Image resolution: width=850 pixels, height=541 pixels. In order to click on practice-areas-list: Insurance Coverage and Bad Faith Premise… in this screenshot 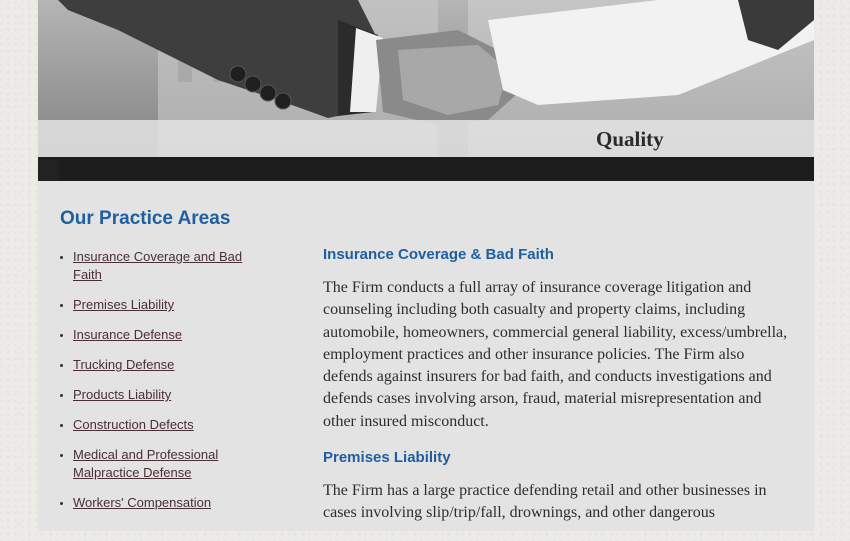, I will do `click(160, 380)`.